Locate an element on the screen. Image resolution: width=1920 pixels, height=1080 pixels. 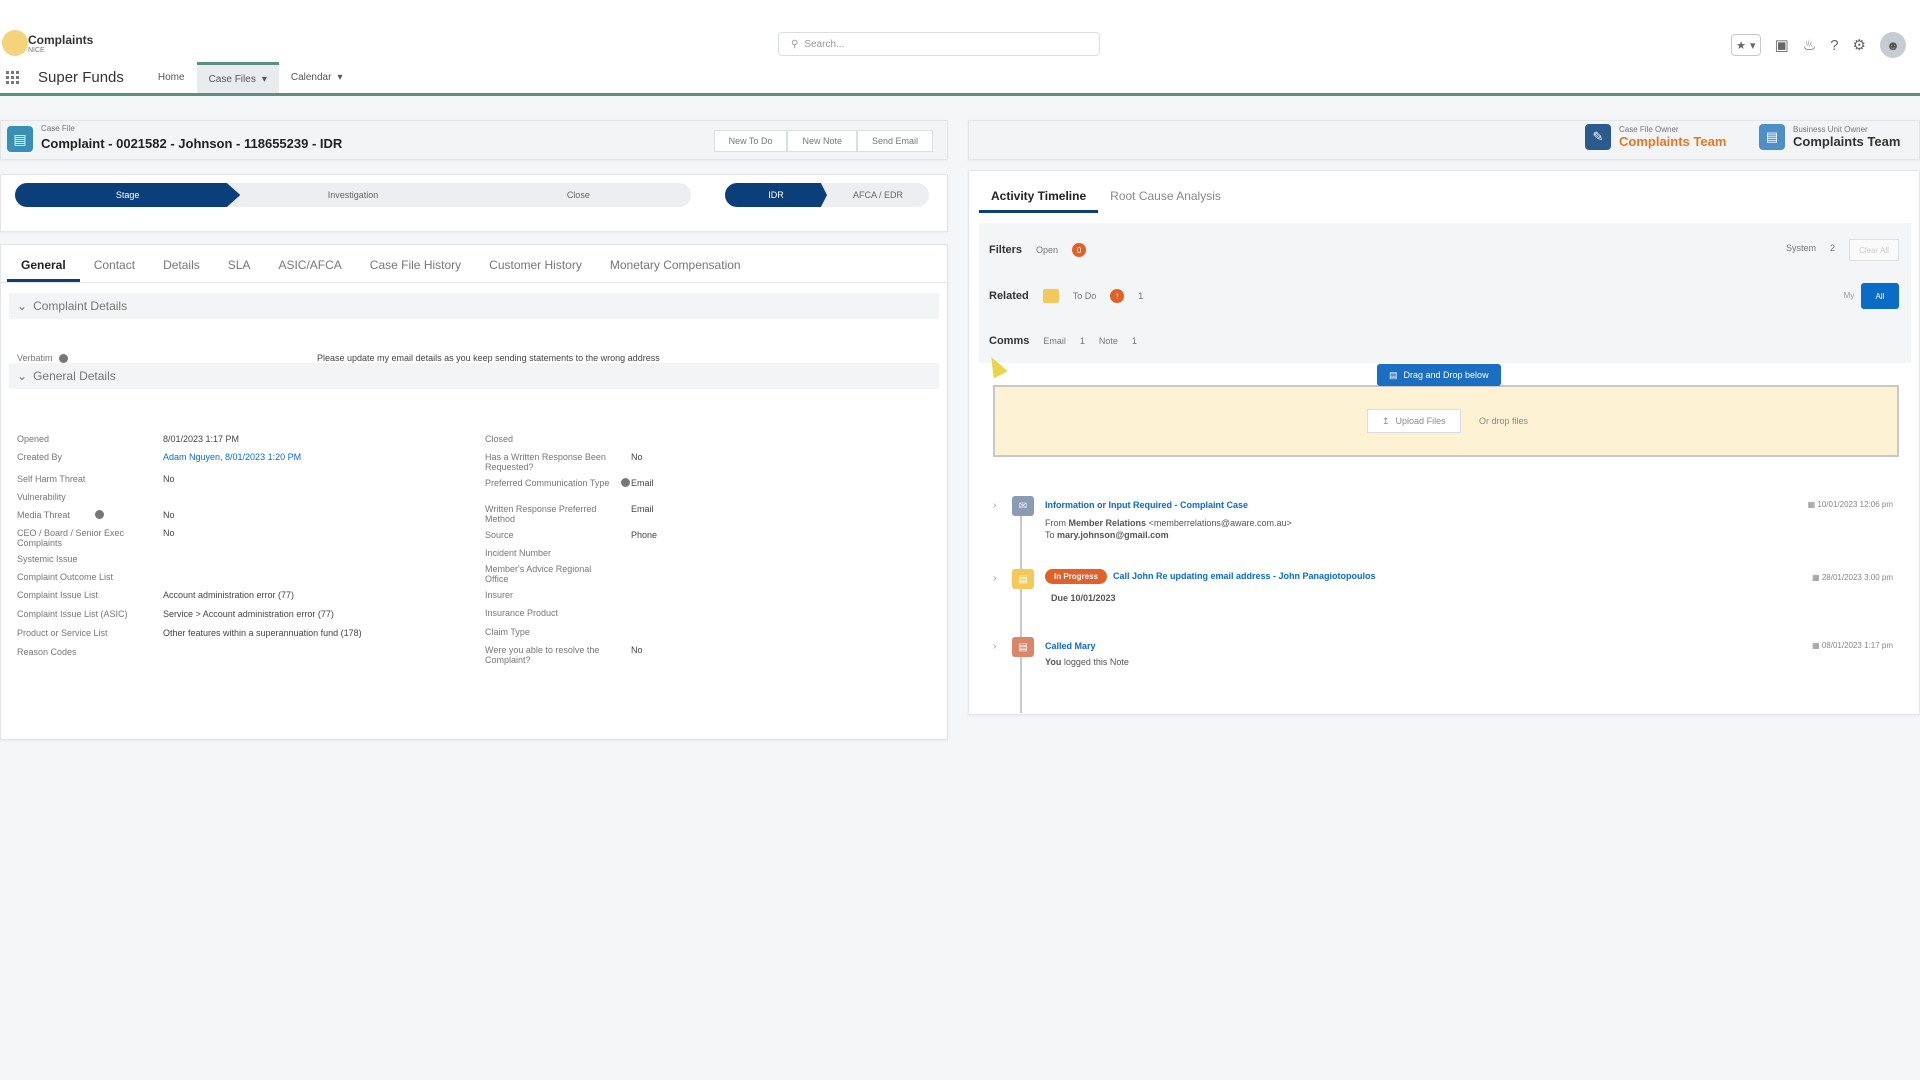
nav-home: Home is located at coordinates (171, 77).